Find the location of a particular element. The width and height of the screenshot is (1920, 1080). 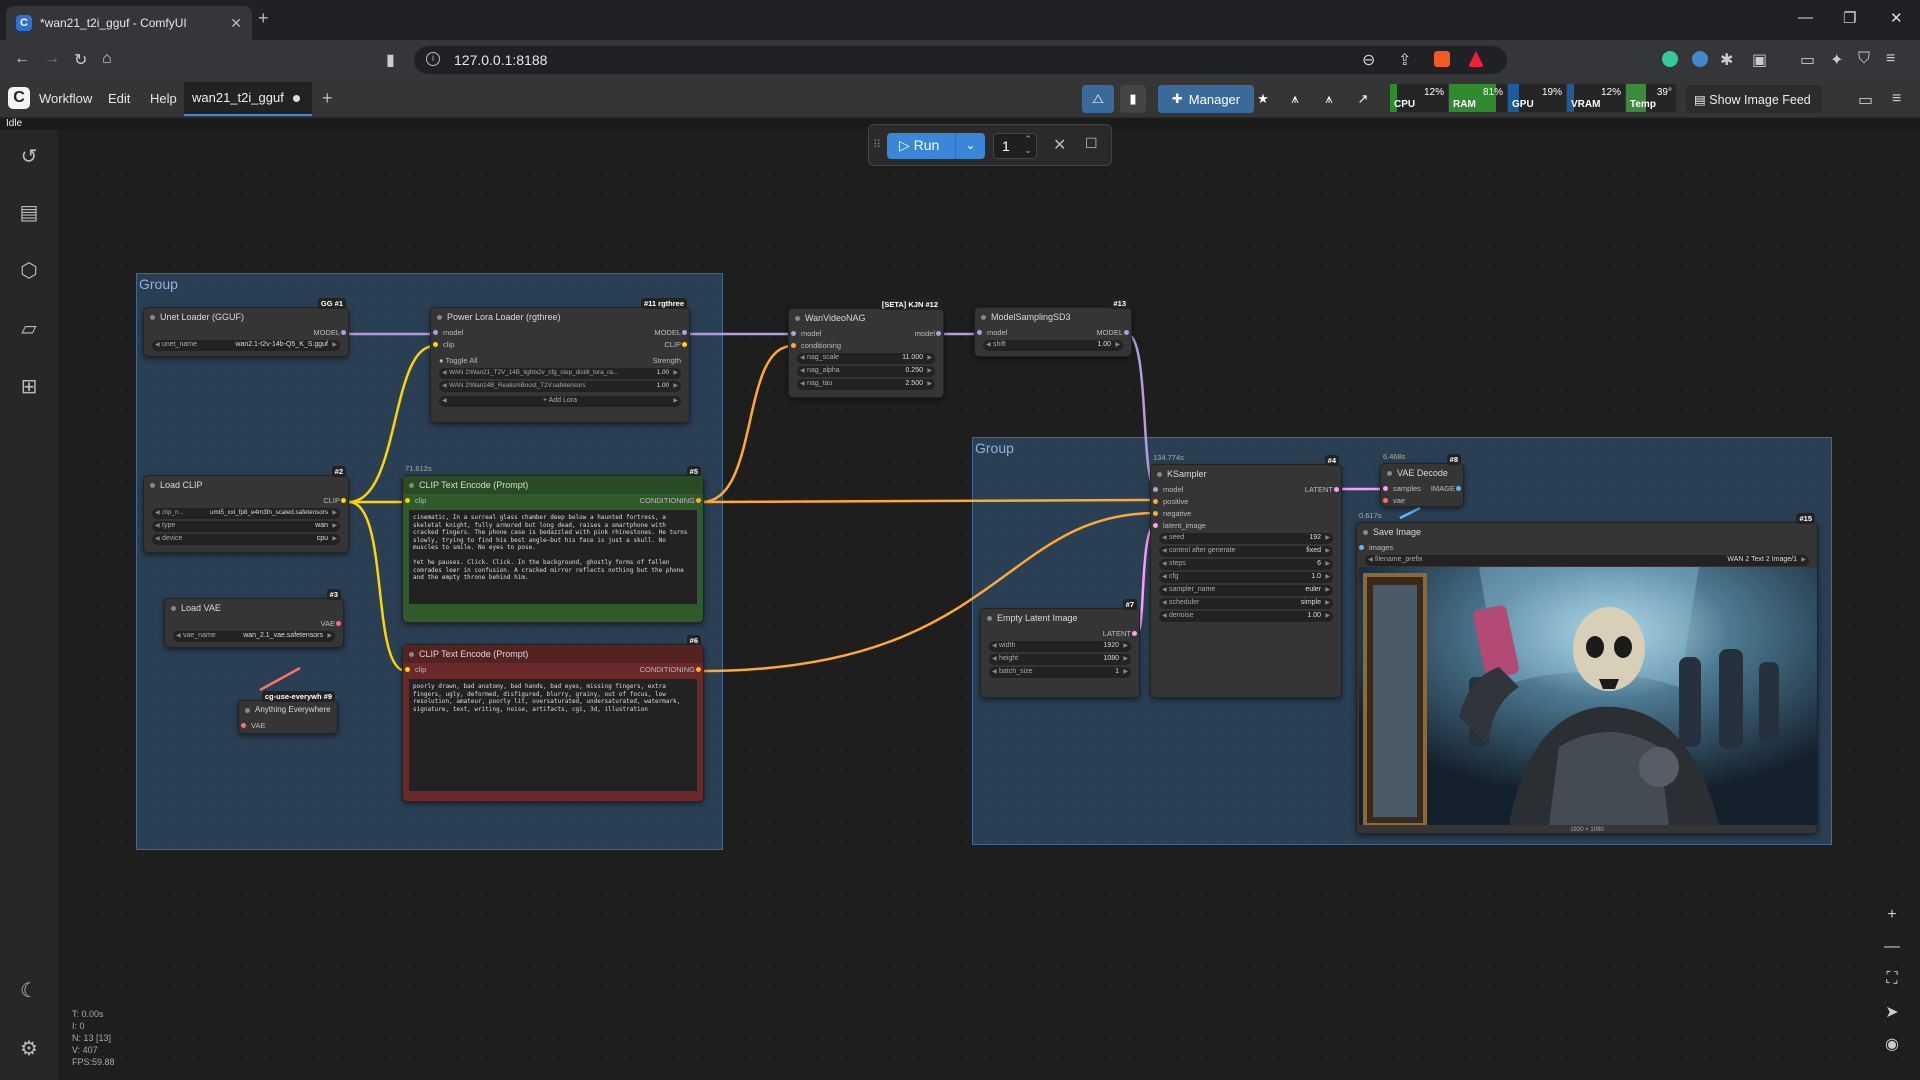

zoom-icon: ⊖ is located at coordinates (1368, 60).